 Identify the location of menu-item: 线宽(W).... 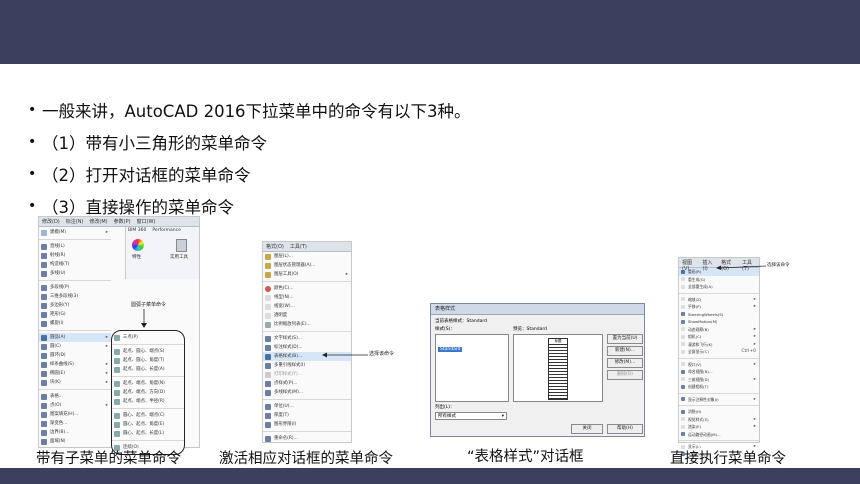
(307, 306).